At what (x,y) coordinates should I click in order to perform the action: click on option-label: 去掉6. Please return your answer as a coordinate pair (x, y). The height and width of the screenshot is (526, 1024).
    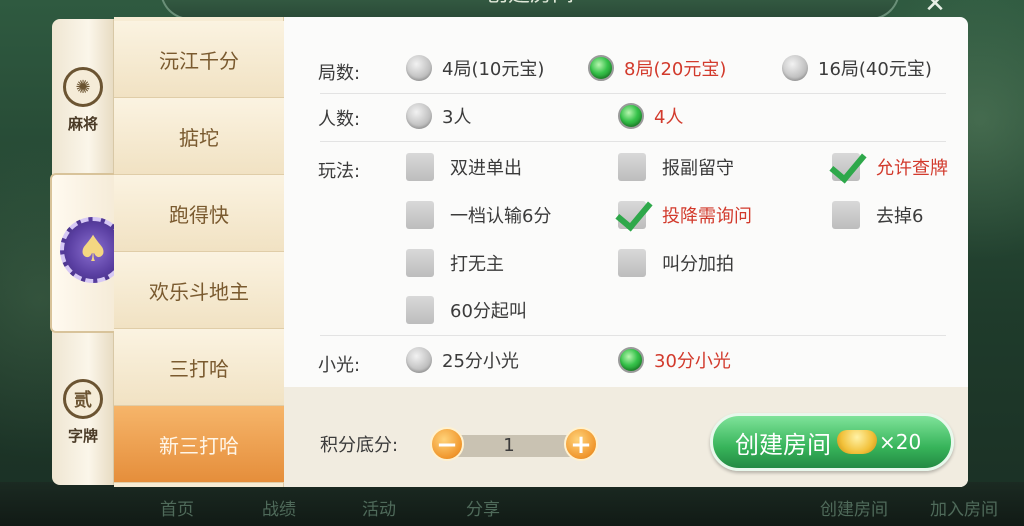
    Looking at the image, I should click on (900, 216).